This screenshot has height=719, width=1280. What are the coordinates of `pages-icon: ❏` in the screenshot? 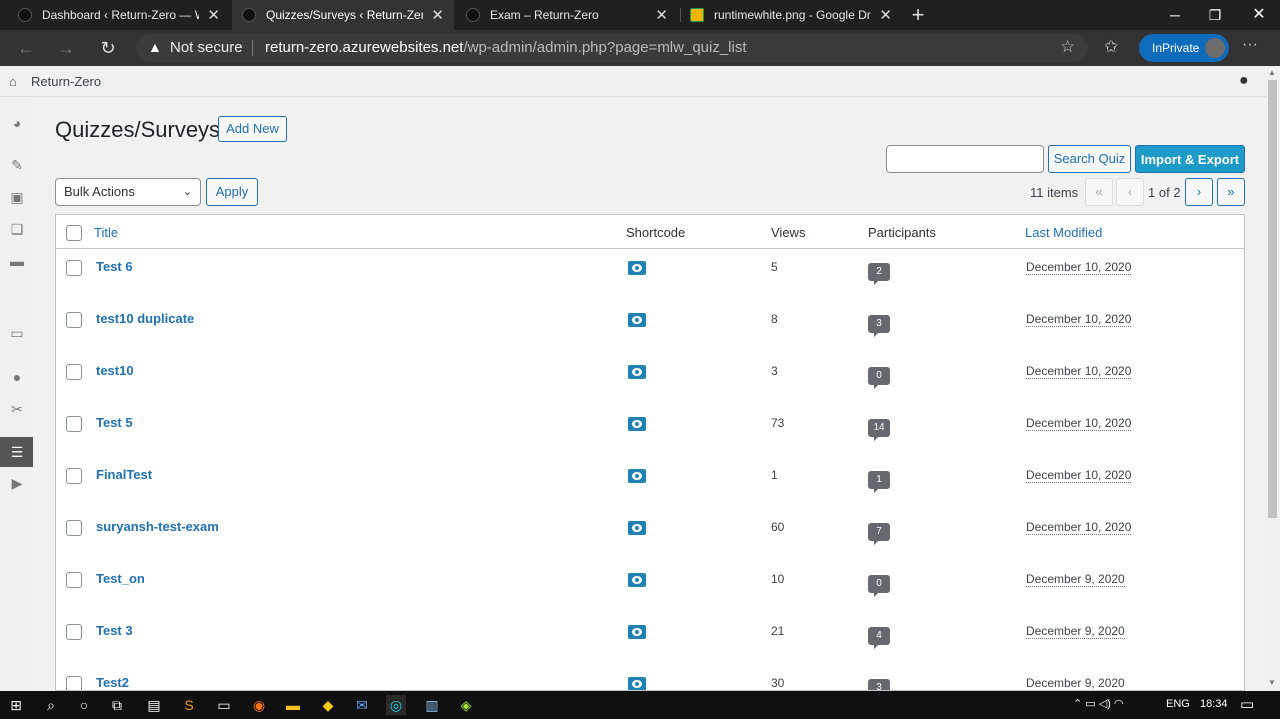 It's located at (17, 229).